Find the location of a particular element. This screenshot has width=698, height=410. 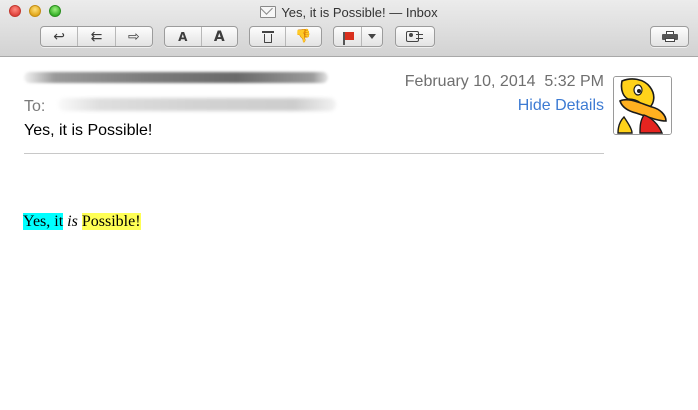

flag-group is located at coordinates (358, 36).